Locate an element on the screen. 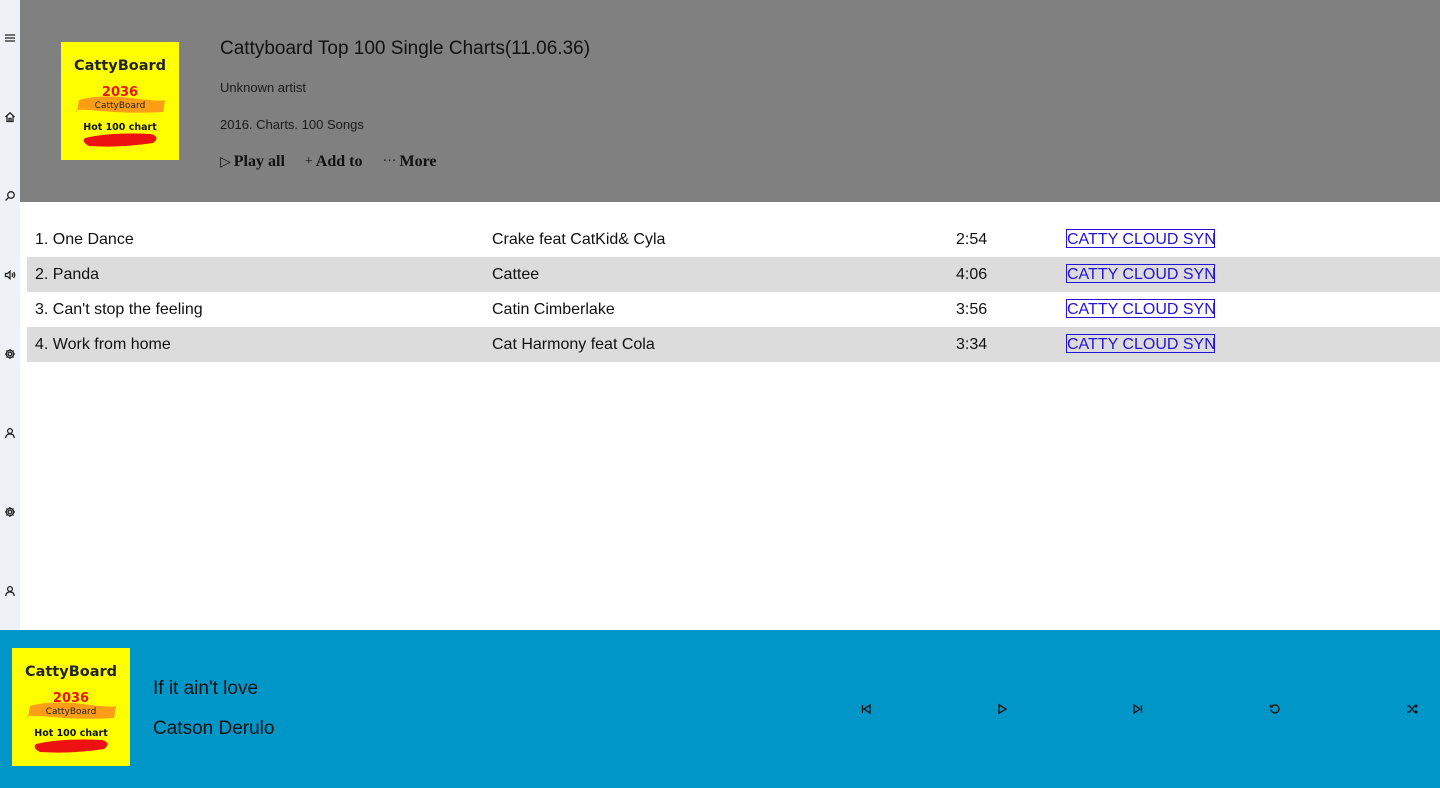 The height and width of the screenshot is (788, 1440). search-icon is located at coordinates (10, 196).